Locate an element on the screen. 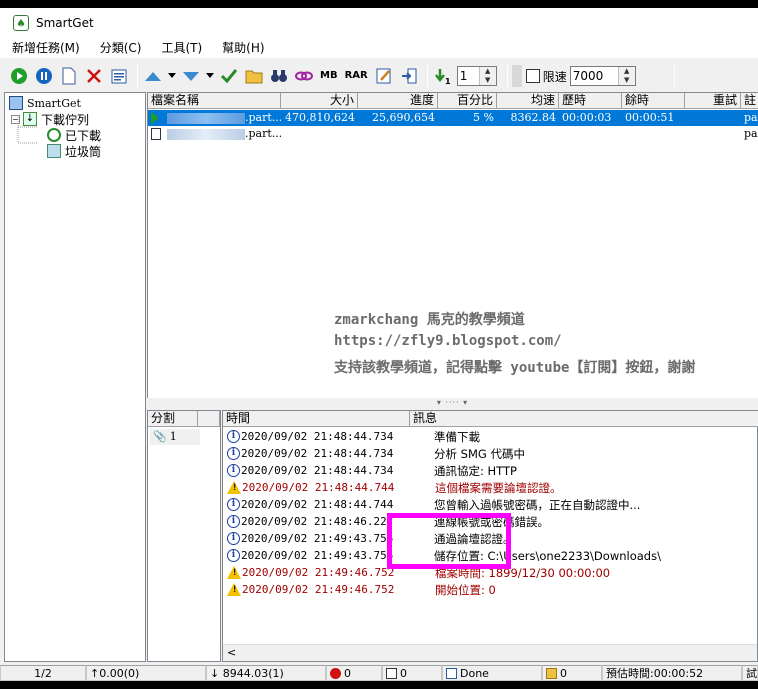 Image resolution: width=758 pixels, height=689 pixels. speed-limit-value: 7000 is located at coordinates (594, 76).